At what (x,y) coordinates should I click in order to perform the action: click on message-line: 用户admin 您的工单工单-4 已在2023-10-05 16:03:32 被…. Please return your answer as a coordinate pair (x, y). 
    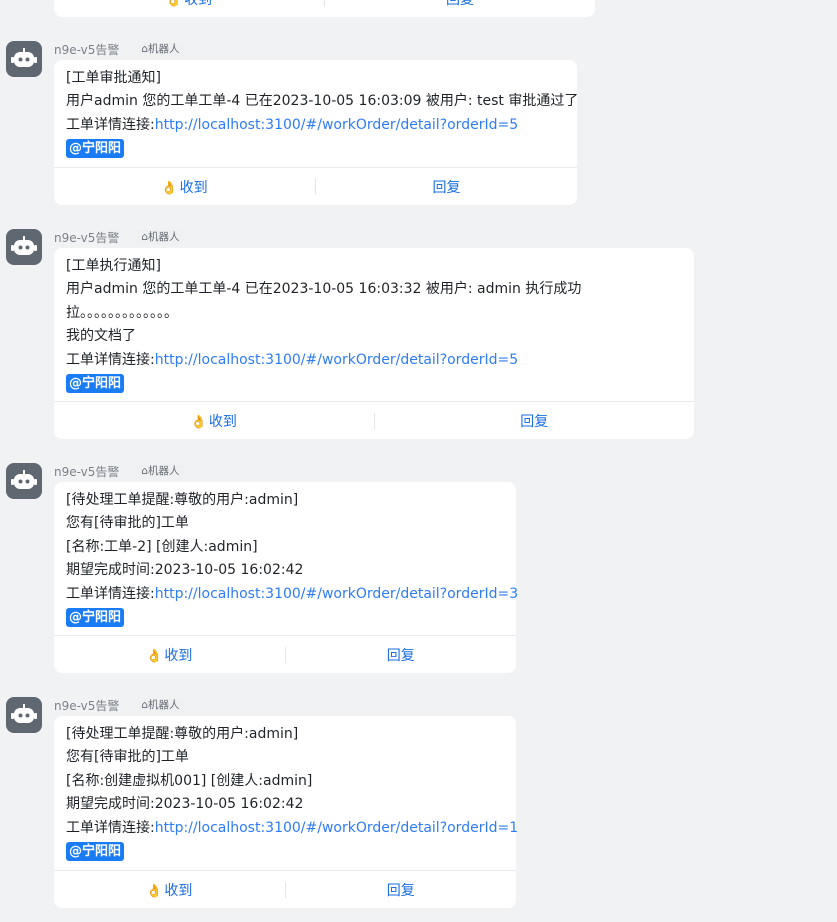
    Looking at the image, I should click on (324, 289).